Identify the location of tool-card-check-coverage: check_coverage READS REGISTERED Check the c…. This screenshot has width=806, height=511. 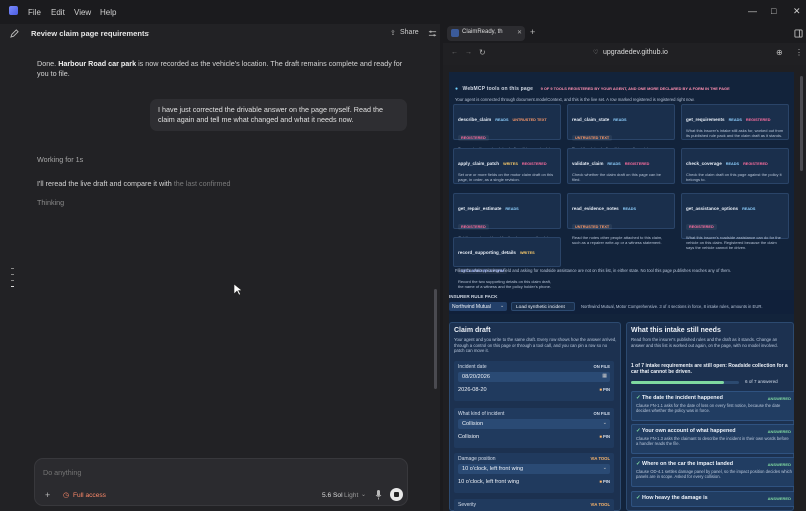
(735, 166).